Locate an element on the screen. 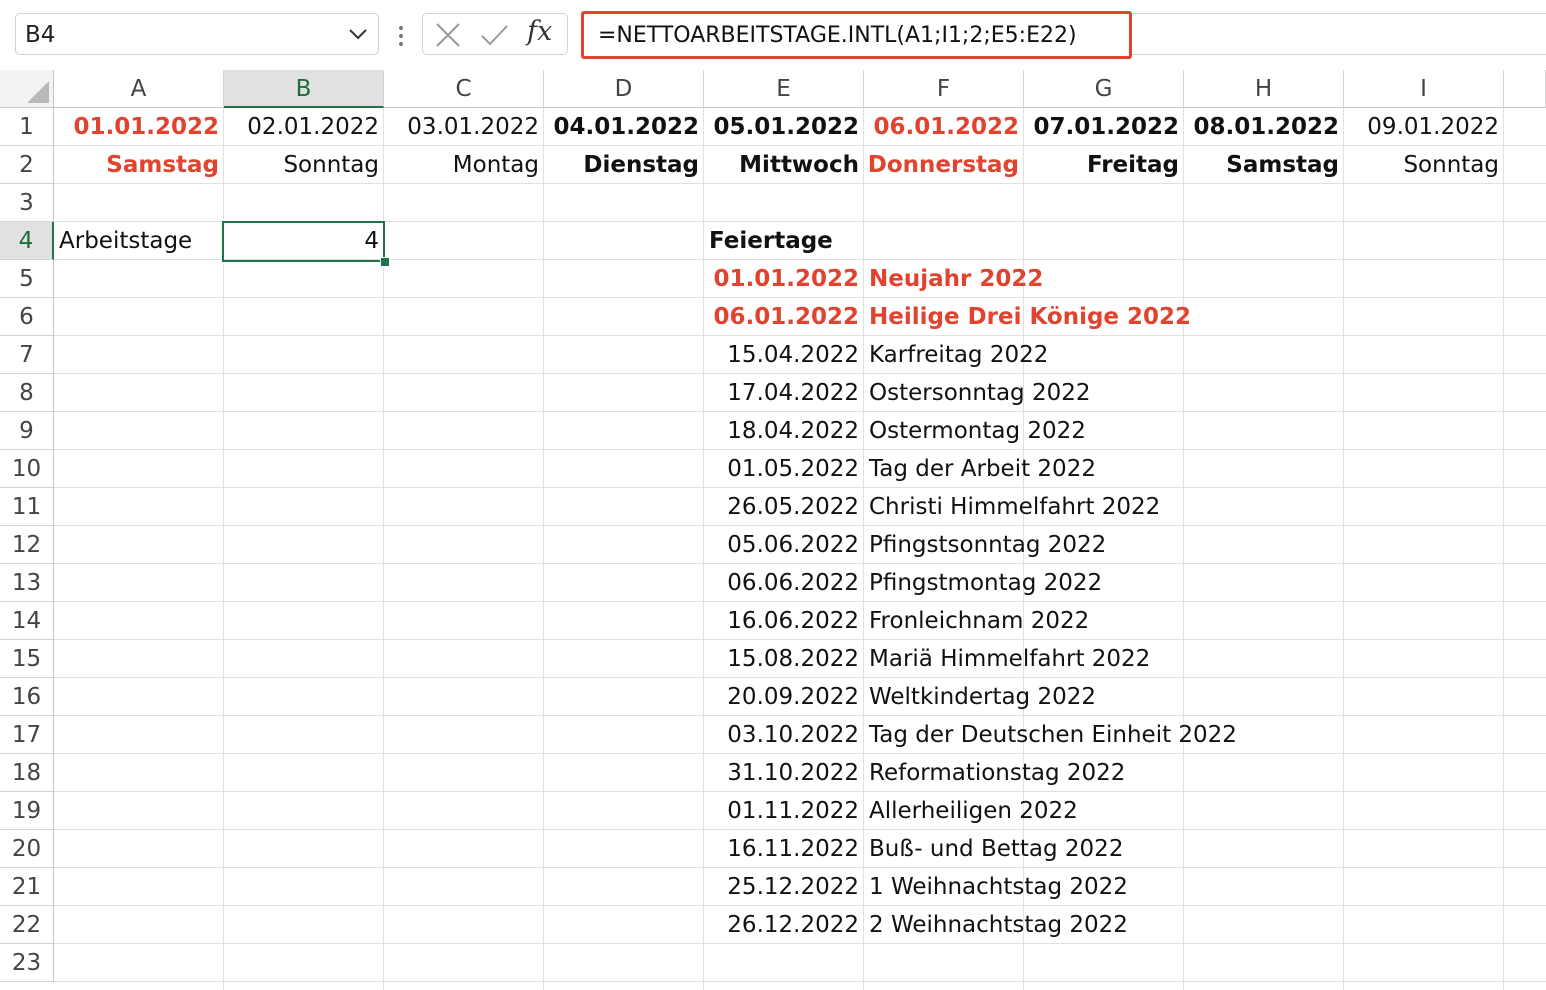 This screenshot has height=990, width=1546. holiday-name: Weltkindertag 2022 is located at coordinates (983, 697).